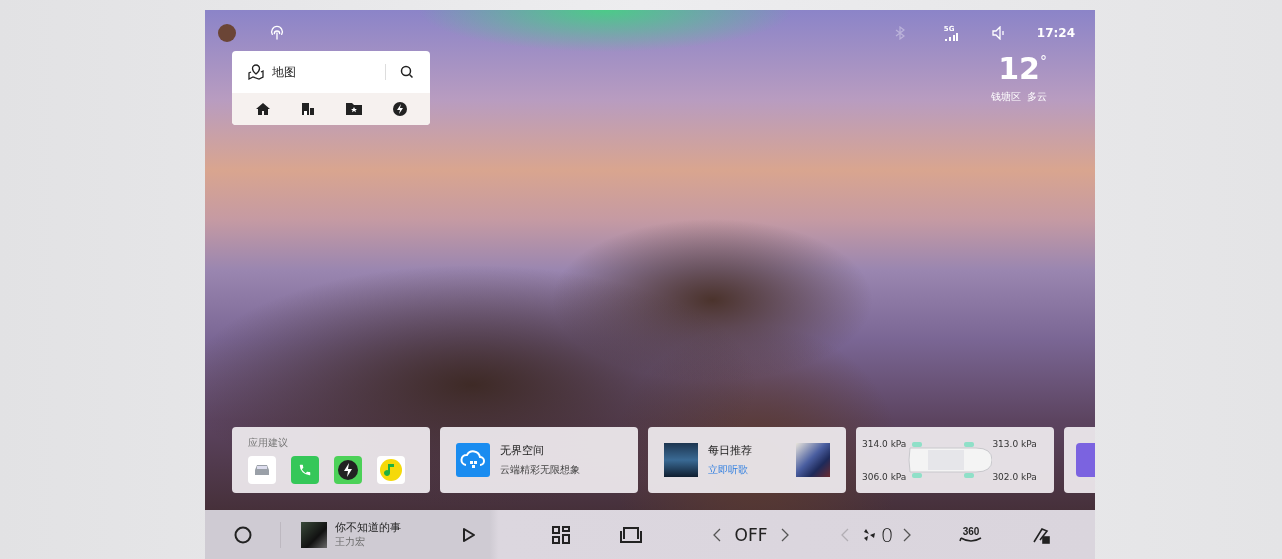 The width and height of the screenshot is (1282, 559). Describe the element at coordinates (1014, 476) in the screenshot. I see `tire-pressure: 302.0 kPa` at that location.